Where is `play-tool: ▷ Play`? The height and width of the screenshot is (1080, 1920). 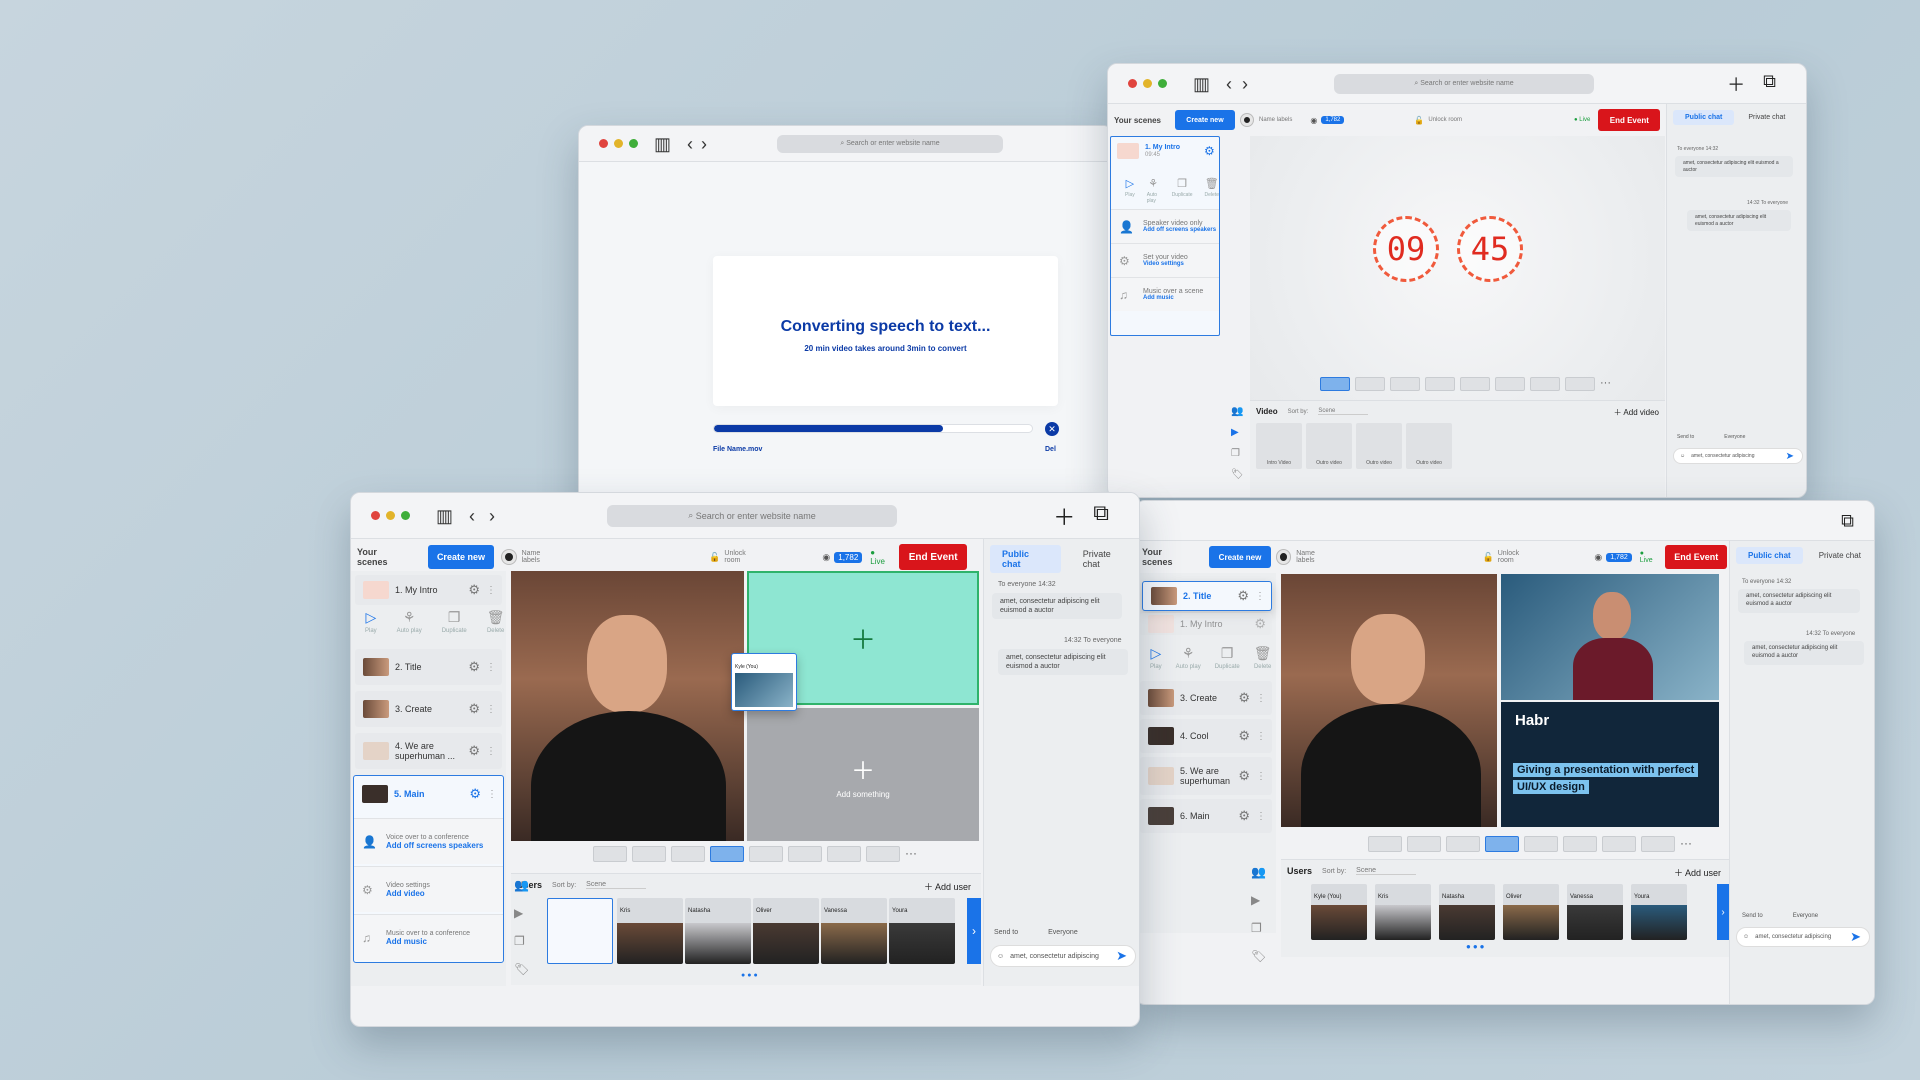
play-tool: ▷ Play is located at coordinates (371, 621).